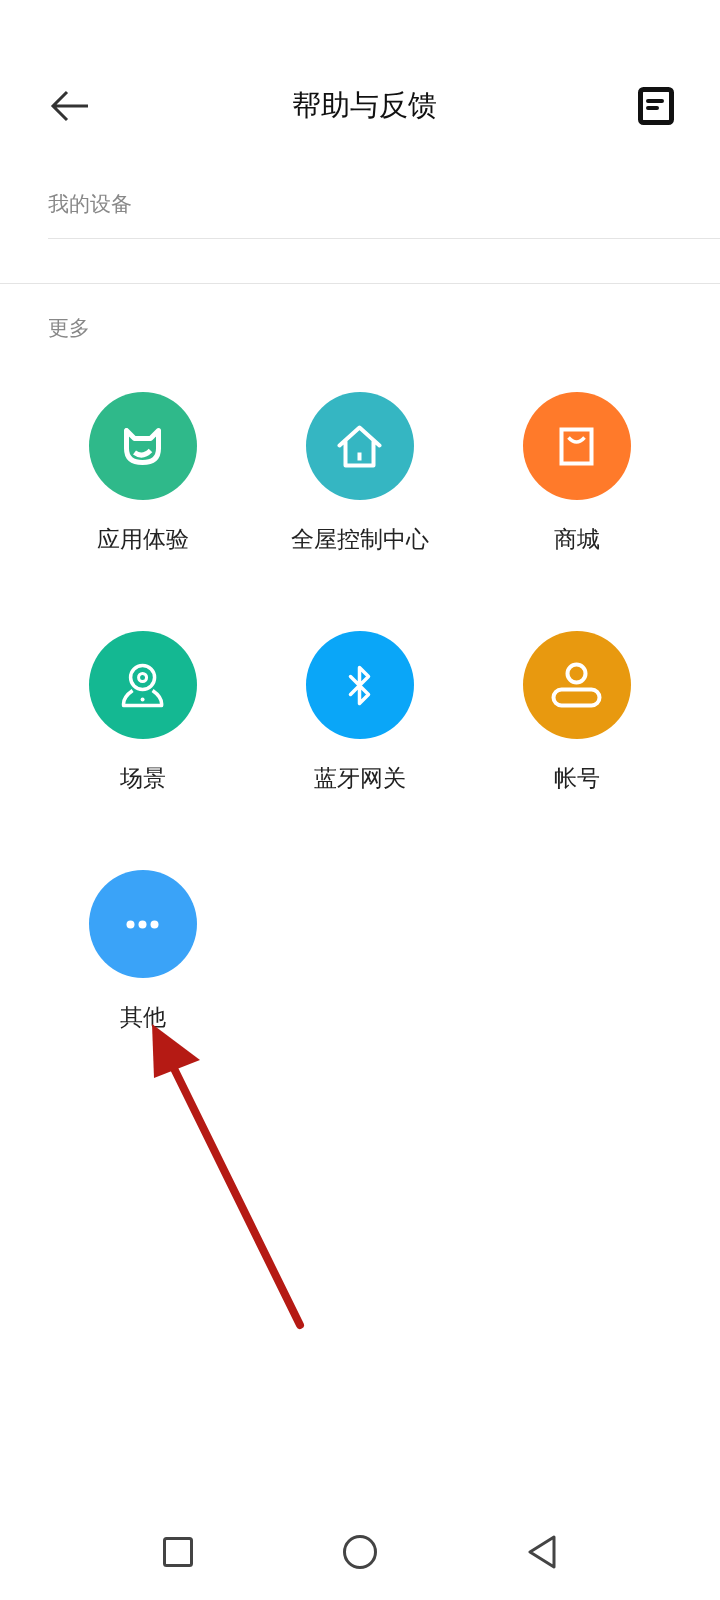 This screenshot has height=1600, width=720. Describe the element at coordinates (142, 1017) in the screenshot. I see `item-label: 其他` at that location.